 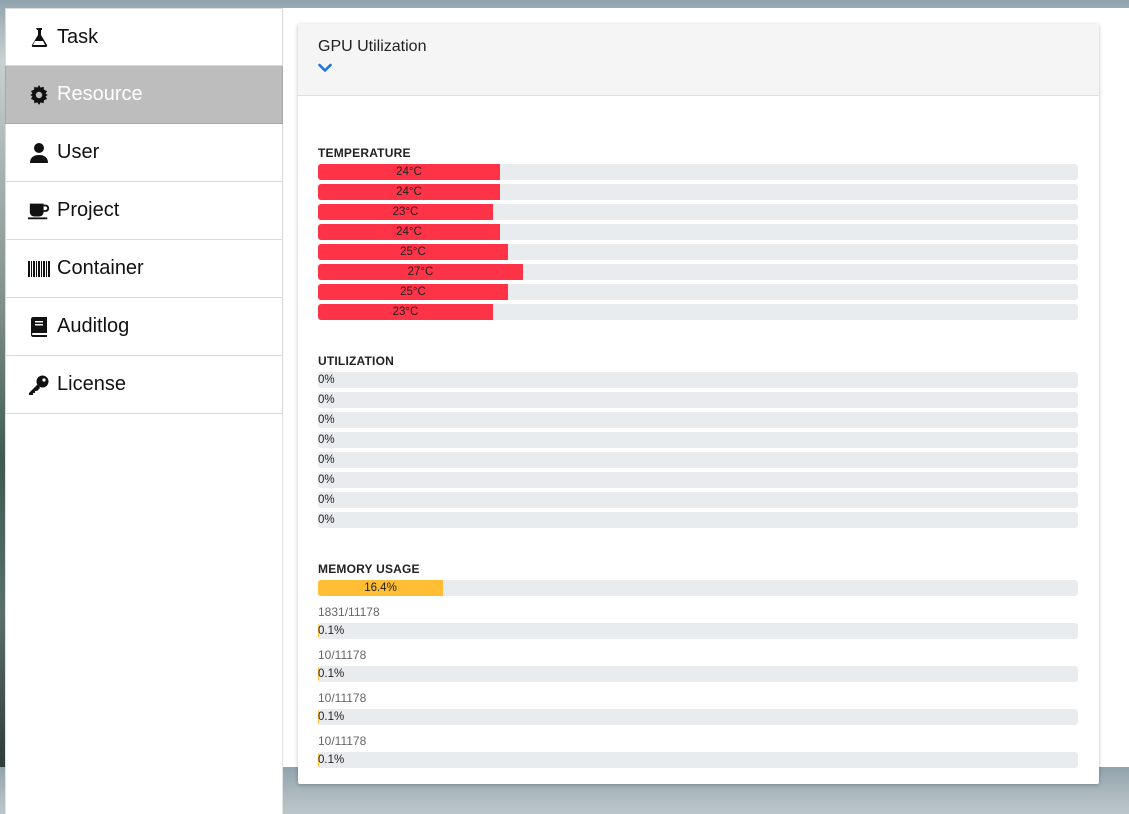 I want to click on user-icon, so click(x=39, y=153).